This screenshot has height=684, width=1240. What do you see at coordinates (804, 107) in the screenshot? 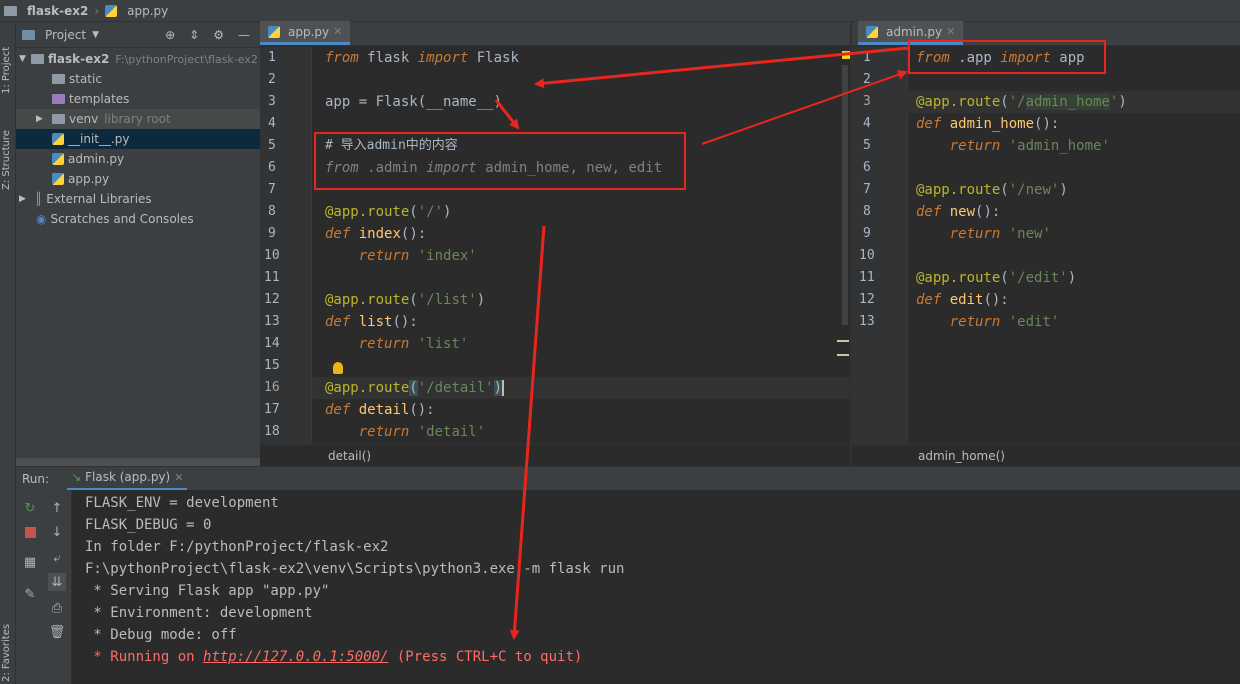
I see `arrow-to-app-import` at bounding box center [804, 107].